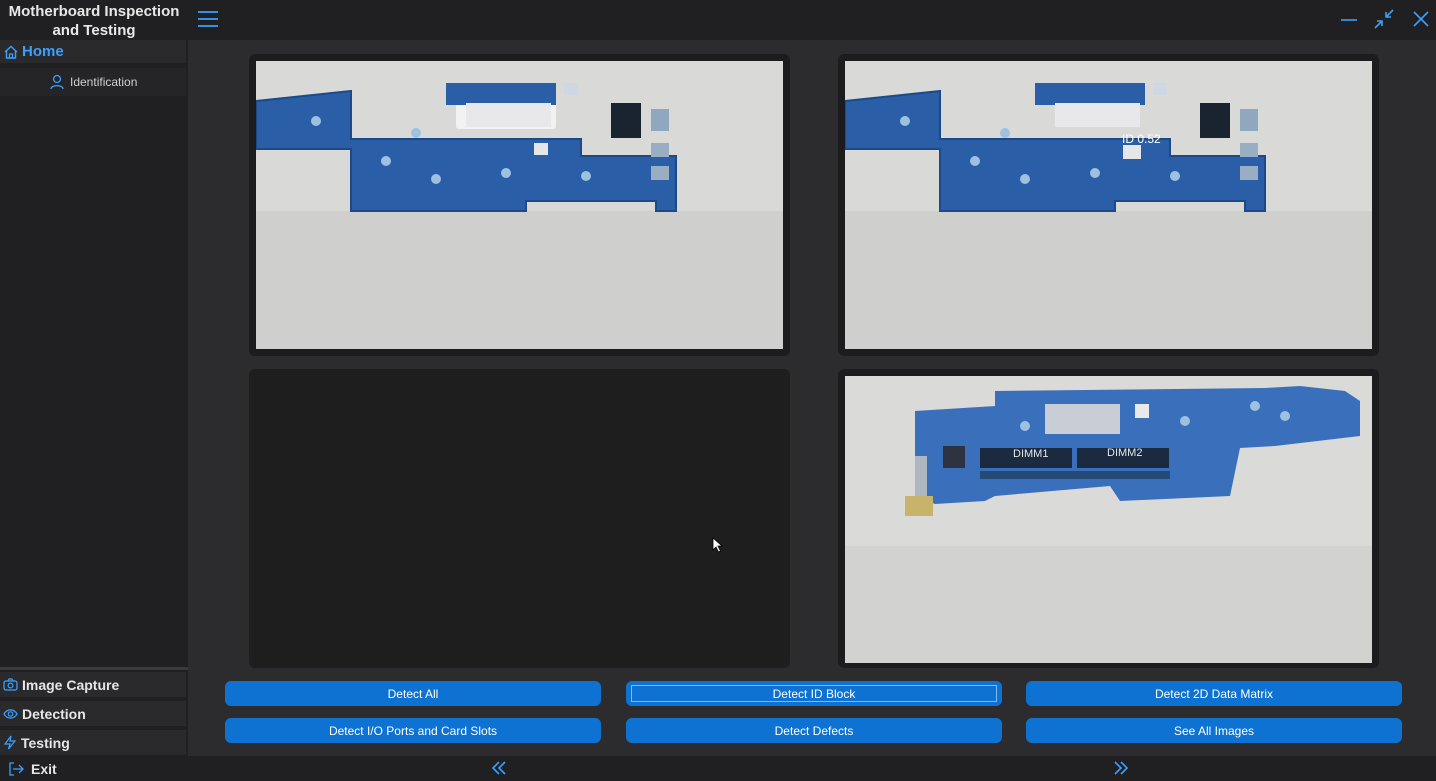 The width and height of the screenshot is (1436, 781). I want to click on see-all-images-label: See All Images, so click(1214, 730).